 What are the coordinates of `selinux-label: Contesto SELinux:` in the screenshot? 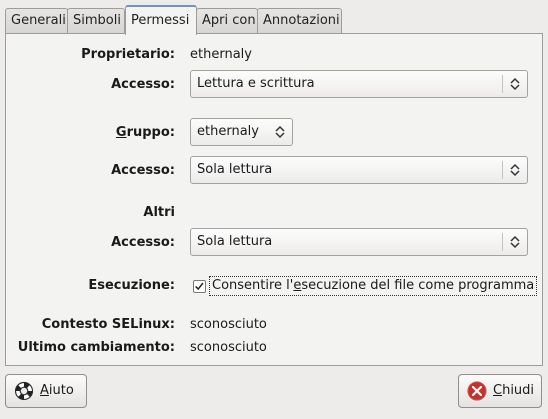 It's located at (108, 324).